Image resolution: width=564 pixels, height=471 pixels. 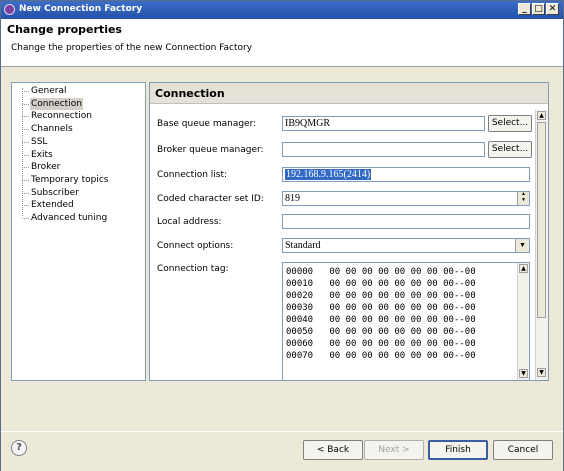 What do you see at coordinates (303, 245) in the screenshot?
I see `connect-options-value: Standard` at bounding box center [303, 245].